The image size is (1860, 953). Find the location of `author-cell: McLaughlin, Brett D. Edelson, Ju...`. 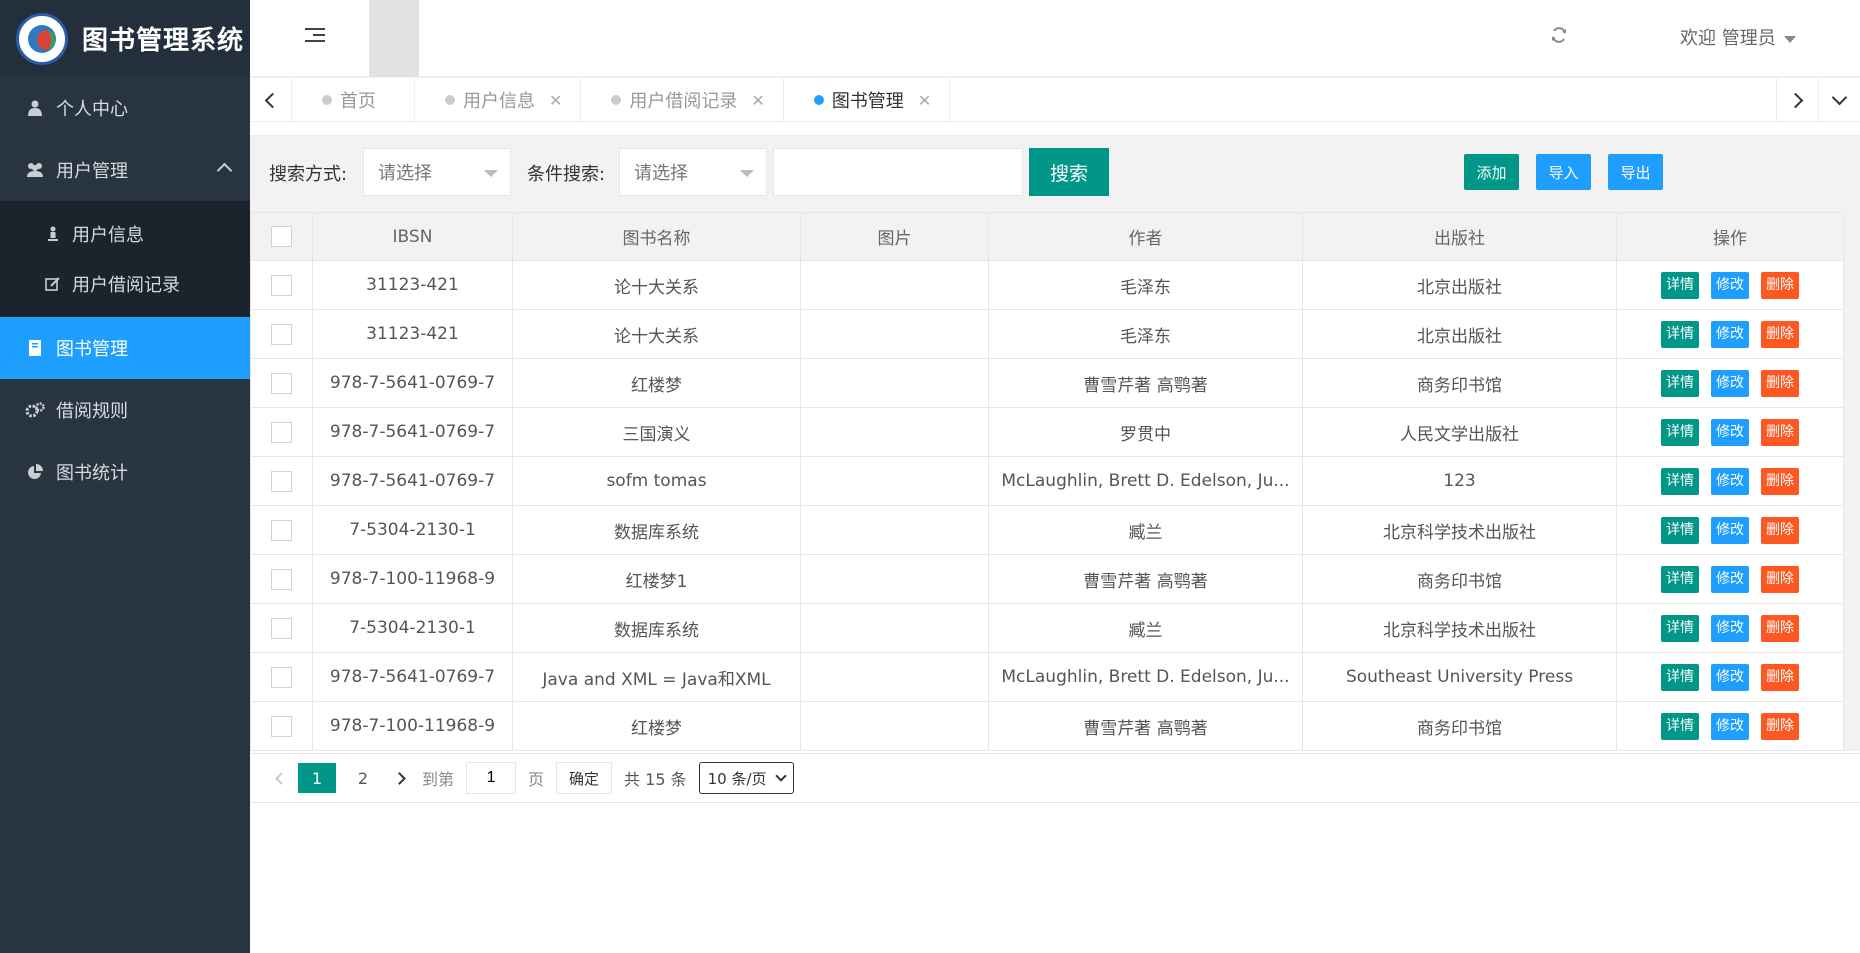

author-cell: McLaughlin, Brett D. Edelson, Ju... is located at coordinates (1145, 481).